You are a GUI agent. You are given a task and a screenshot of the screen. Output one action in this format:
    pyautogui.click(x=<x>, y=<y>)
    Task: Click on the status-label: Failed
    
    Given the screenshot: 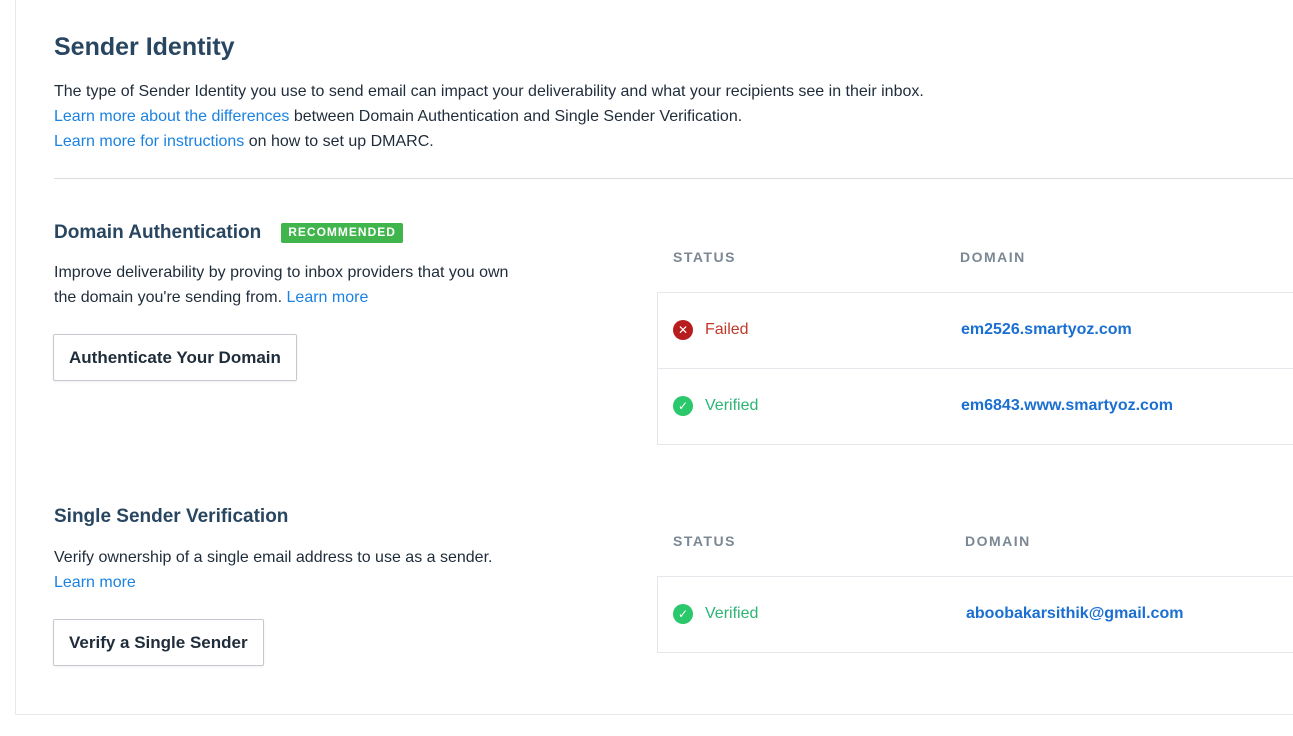 What is the action you would take?
    pyautogui.click(x=727, y=329)
    